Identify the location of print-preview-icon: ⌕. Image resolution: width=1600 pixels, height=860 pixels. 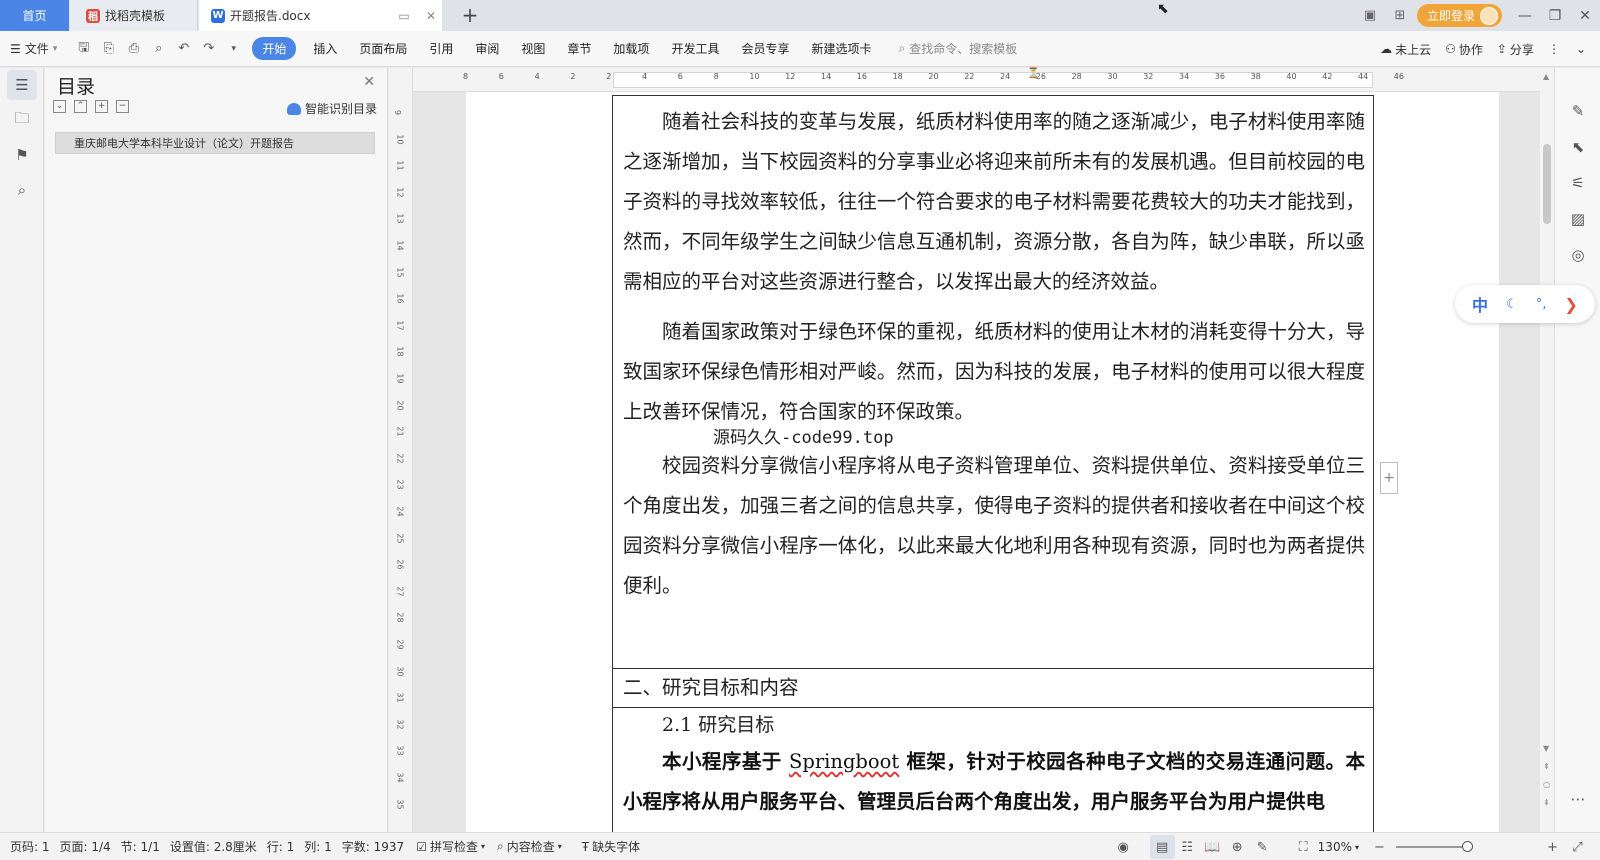
(158, 49).